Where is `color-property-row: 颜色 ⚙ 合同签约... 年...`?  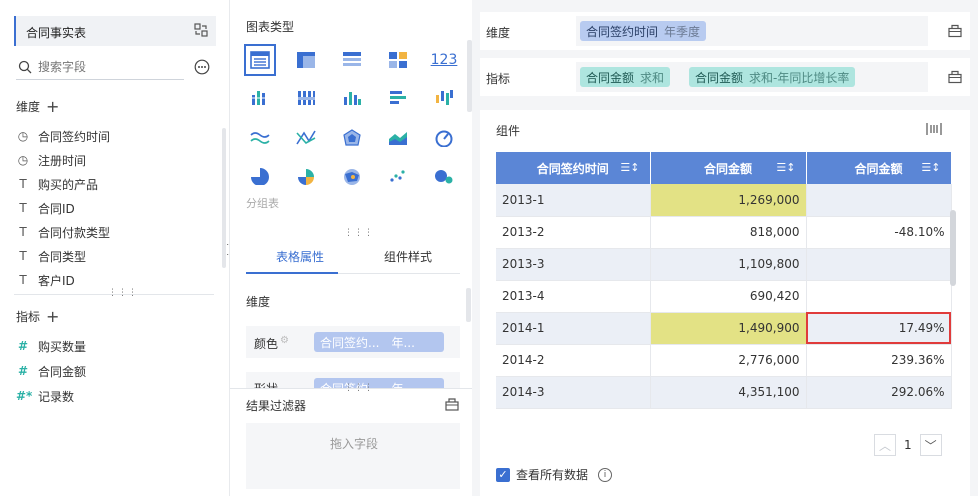
color-property-row: 颜色 ⚙ 合同签约... 年... is located at coordinates (353, 342).